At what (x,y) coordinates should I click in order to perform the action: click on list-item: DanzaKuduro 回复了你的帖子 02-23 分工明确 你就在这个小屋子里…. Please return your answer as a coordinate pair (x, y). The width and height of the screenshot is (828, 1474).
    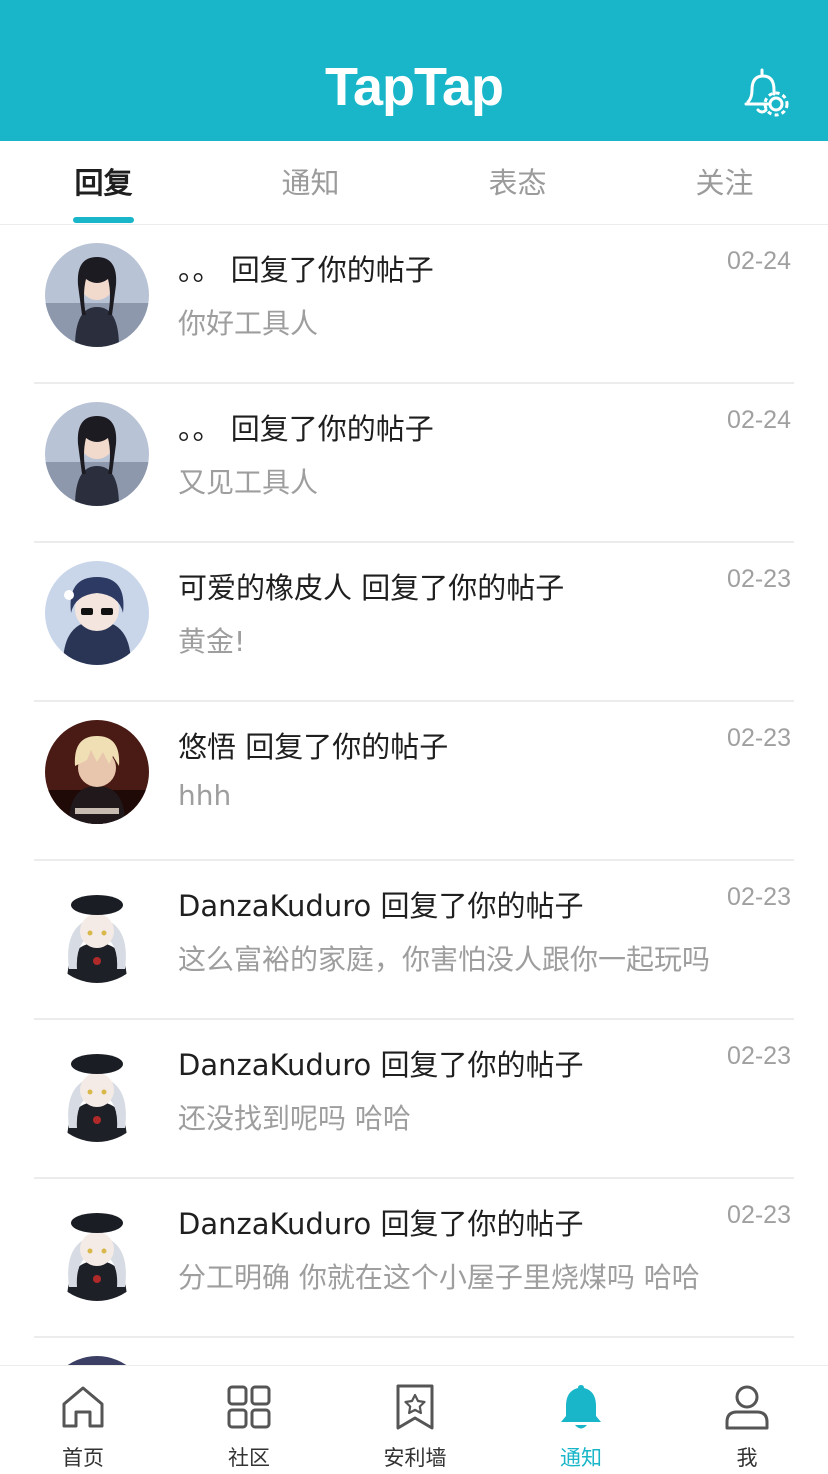
    Looking at the image, I should click on (414, 1258).